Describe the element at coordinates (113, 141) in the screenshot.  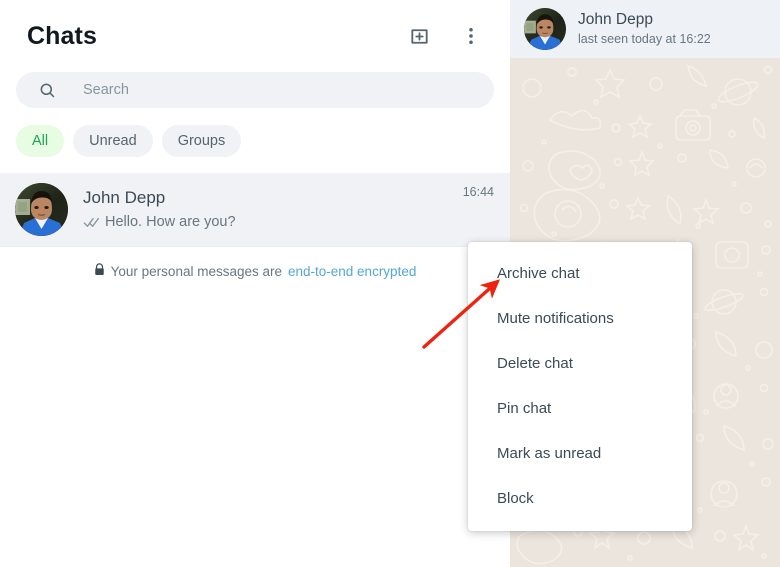
I see `filter-chip-unread: Unread` at that location.